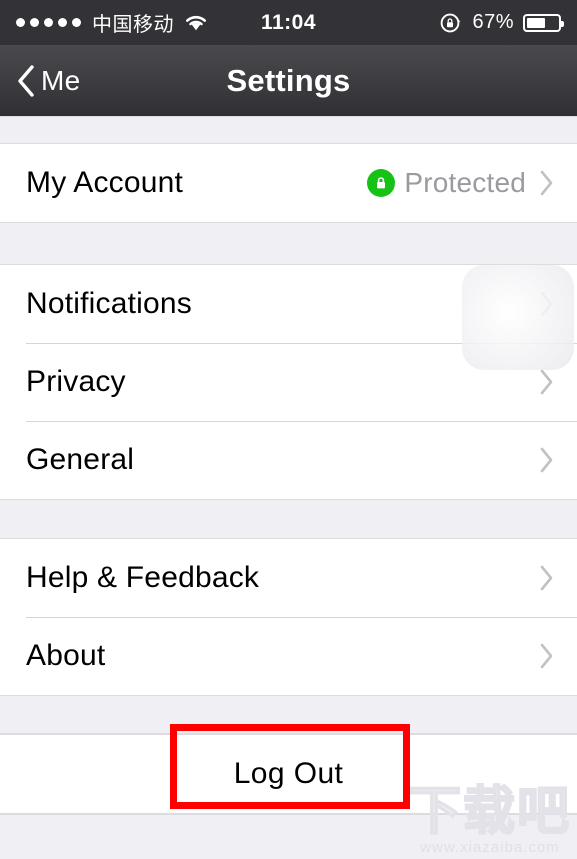  I want to click on settings-row-my-account: My Account Protected, so click(288, 183).